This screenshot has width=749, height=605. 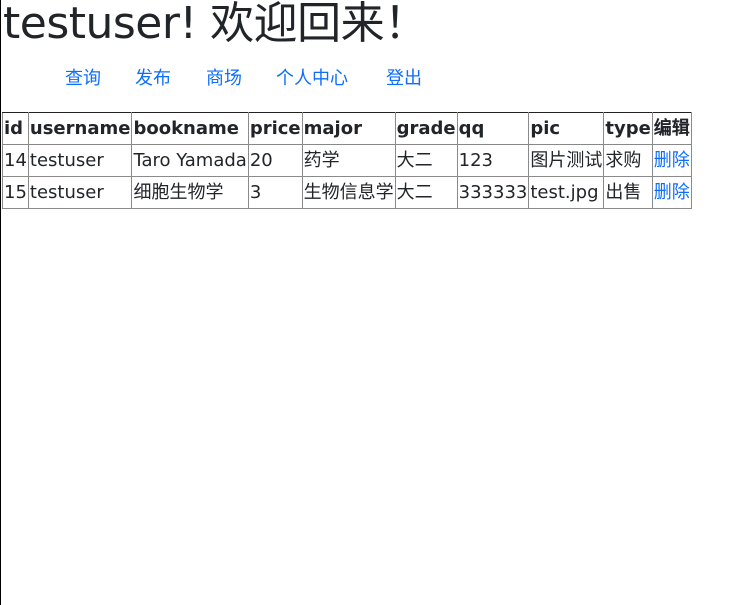 I want to click on page-title: testuser! 欢迎回来！, so click(x=215, y=24).